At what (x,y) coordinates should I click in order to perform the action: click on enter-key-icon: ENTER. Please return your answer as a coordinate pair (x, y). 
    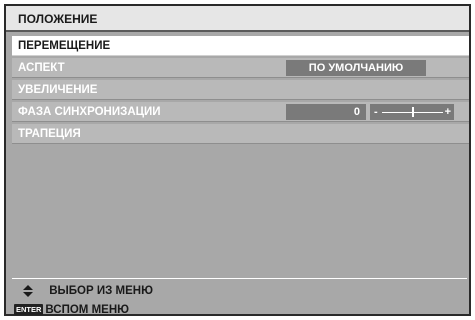
    Looking at the image, I should click on (29, 310).